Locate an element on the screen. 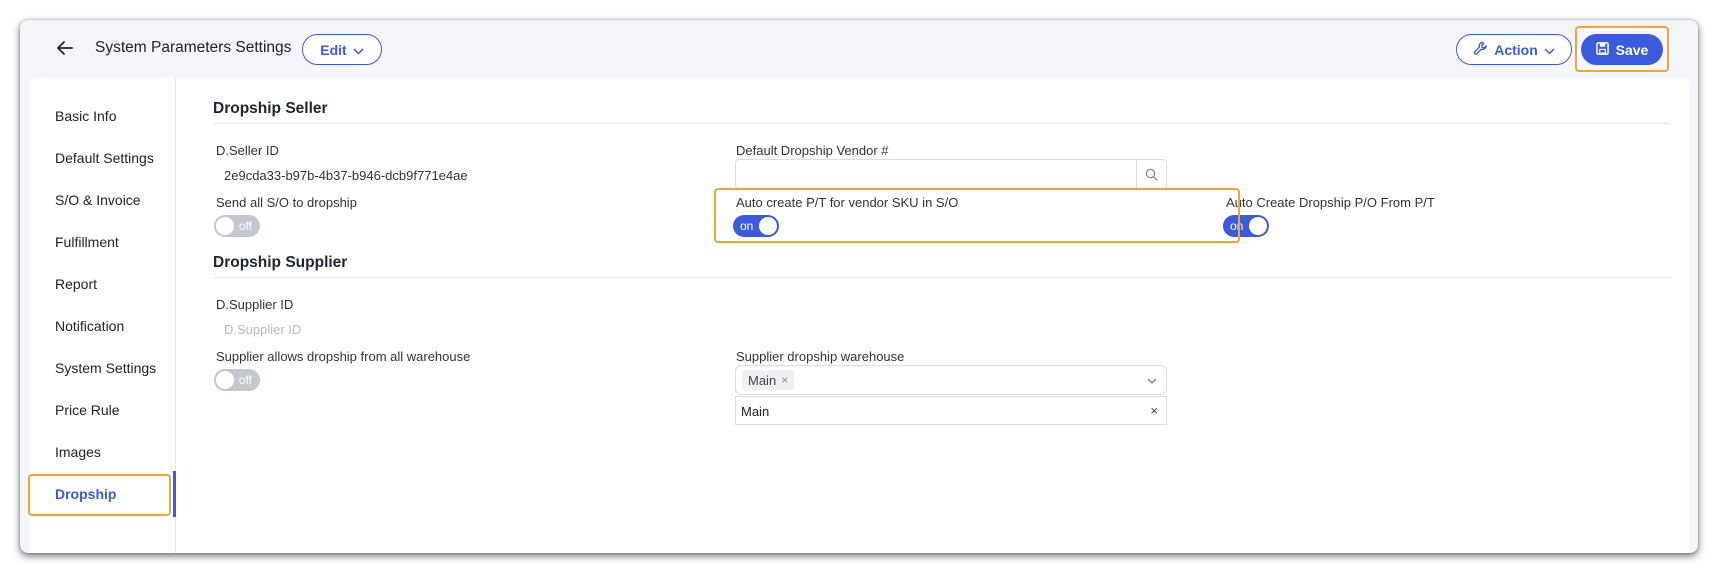  section-title-dropship-seller: Dropship Seller is located at coordinates (270, 108).